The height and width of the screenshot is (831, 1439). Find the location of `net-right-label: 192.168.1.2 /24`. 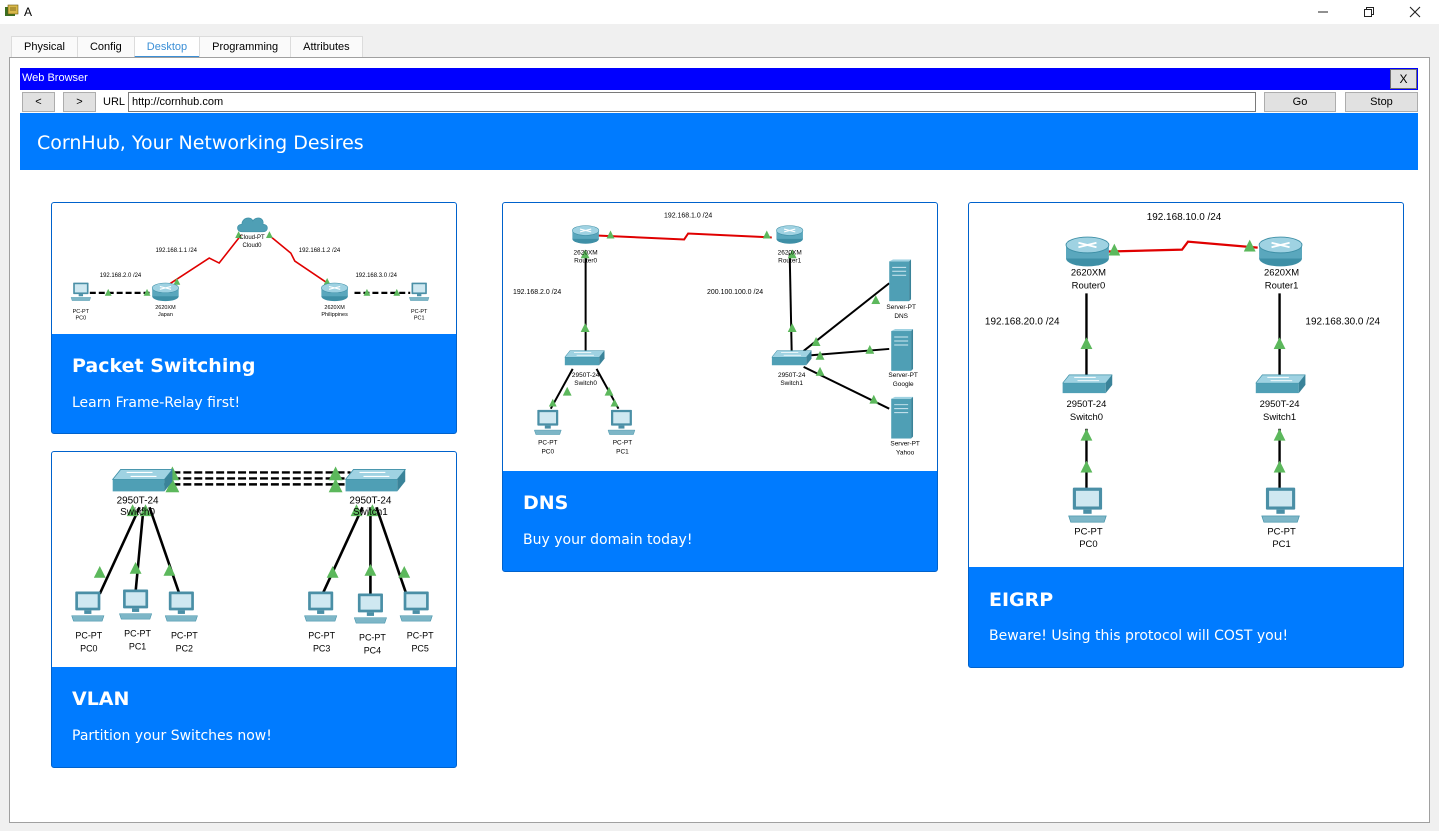

net-right-label: 192.168.1.2 /24 is located at coordinates (320, 251).